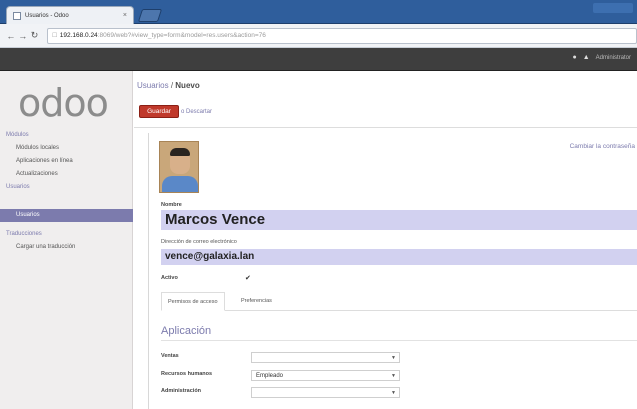 Image resolution: width=637 pixels, height=409 pixels. Describe the element at coordinates (159, 111) in the screenshot. I see `save-button: Guardar` at that location.